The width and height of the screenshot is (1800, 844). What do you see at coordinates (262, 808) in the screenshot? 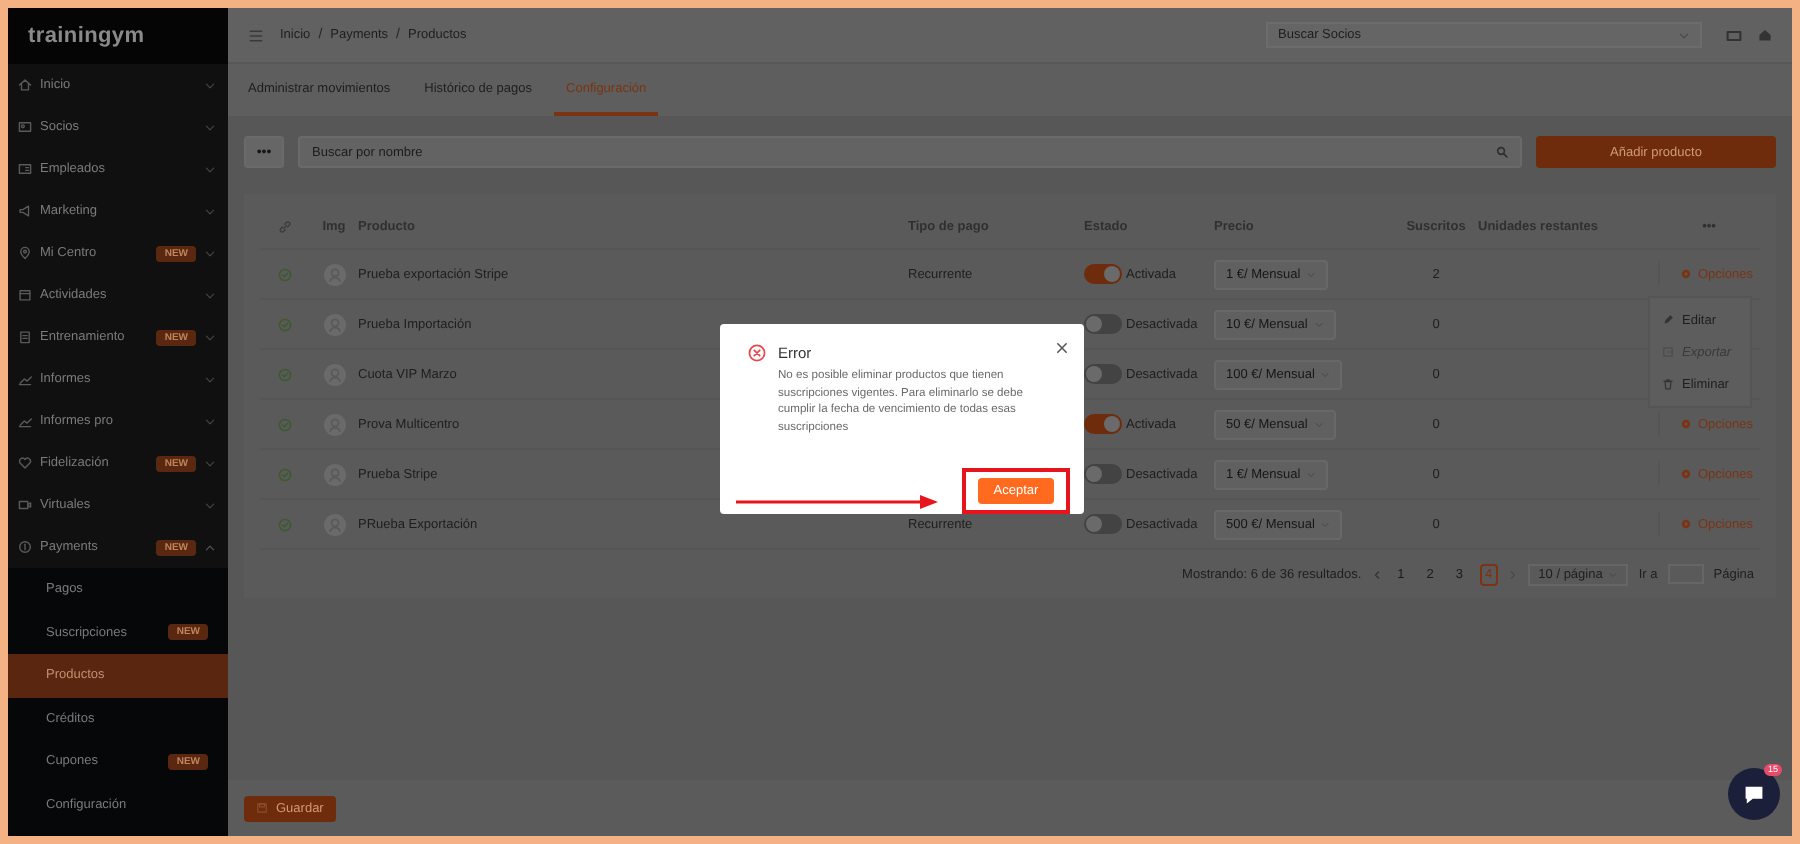
I see `floppy-icon` at bounding box center [262, 808].